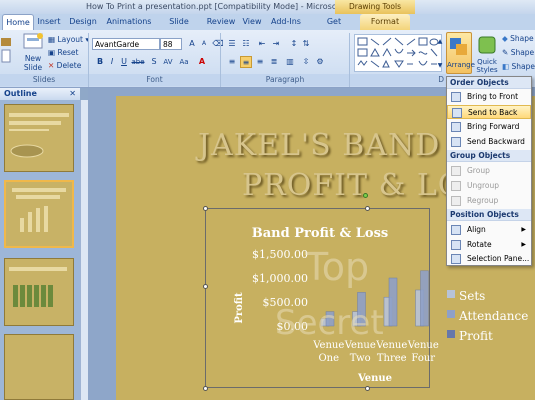 Image resolution: width=535 pixels, height=400 pixels. I want to click on x-tick-label: Three, so click(392, 358).